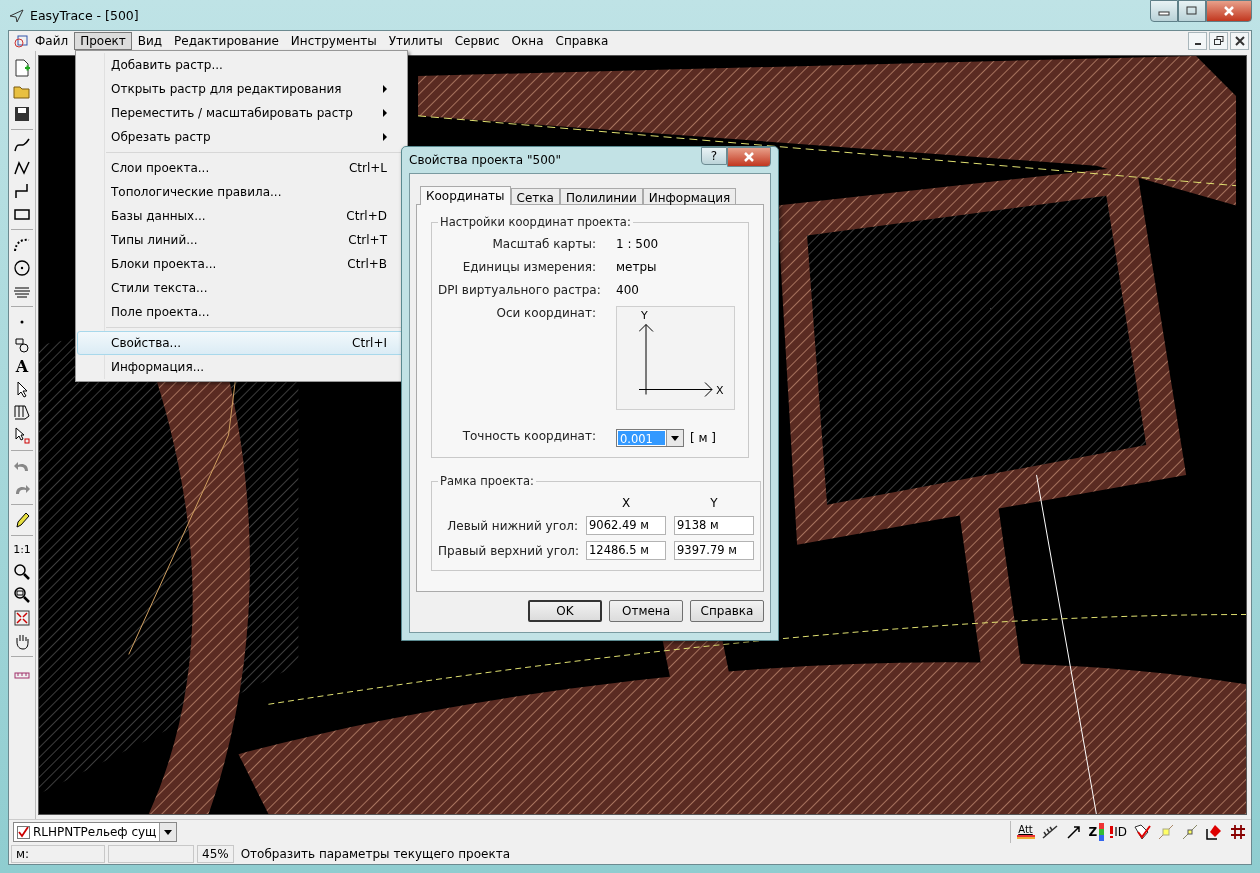 Image resolution: width=1260 pixels, height=873 pixels. Describe the element at coordinates (626, 550) in the screenshot. I see `input-field: 12486.5 м` at that location.